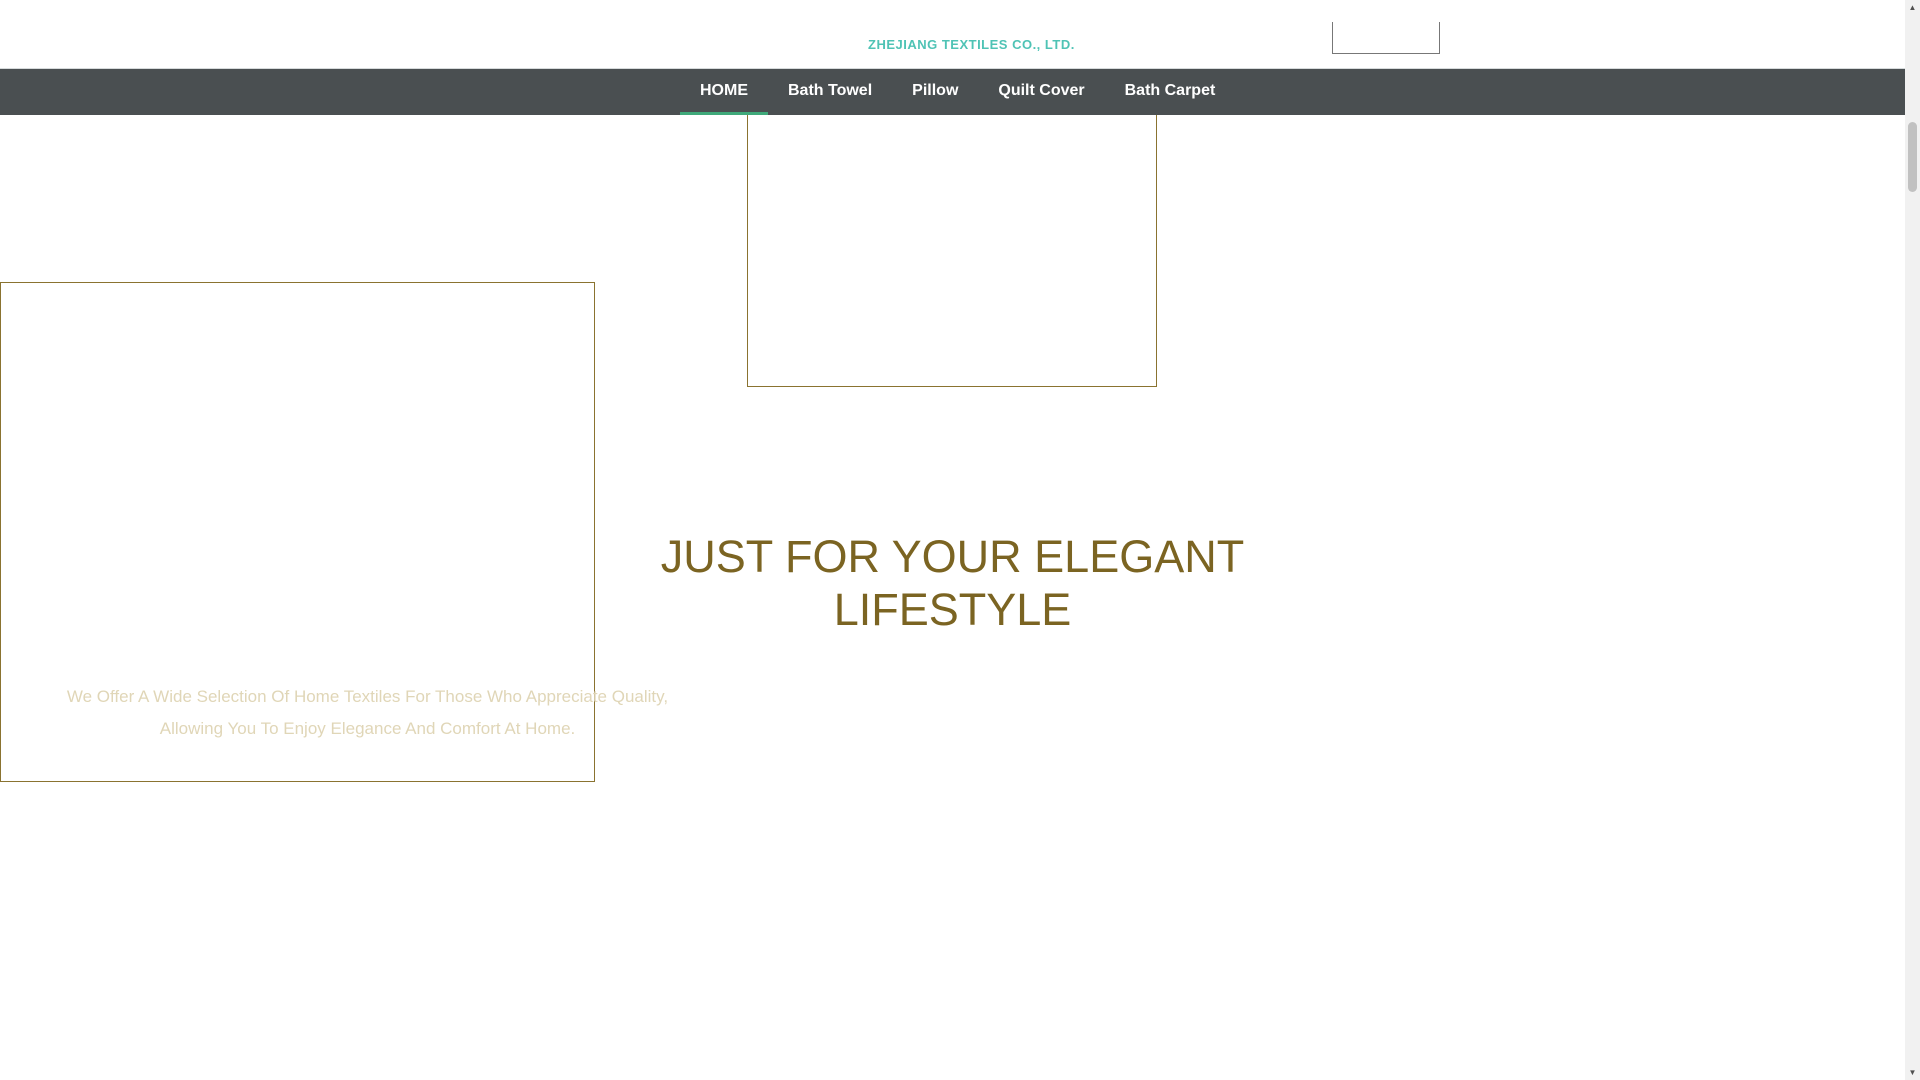 The height and width of the screenshot is (1080, 1920). What do you see at coordinates (1912, 7) in the screenshot?
I see `triangle-up-icon: ▲` at bounding box center [1912, 7].